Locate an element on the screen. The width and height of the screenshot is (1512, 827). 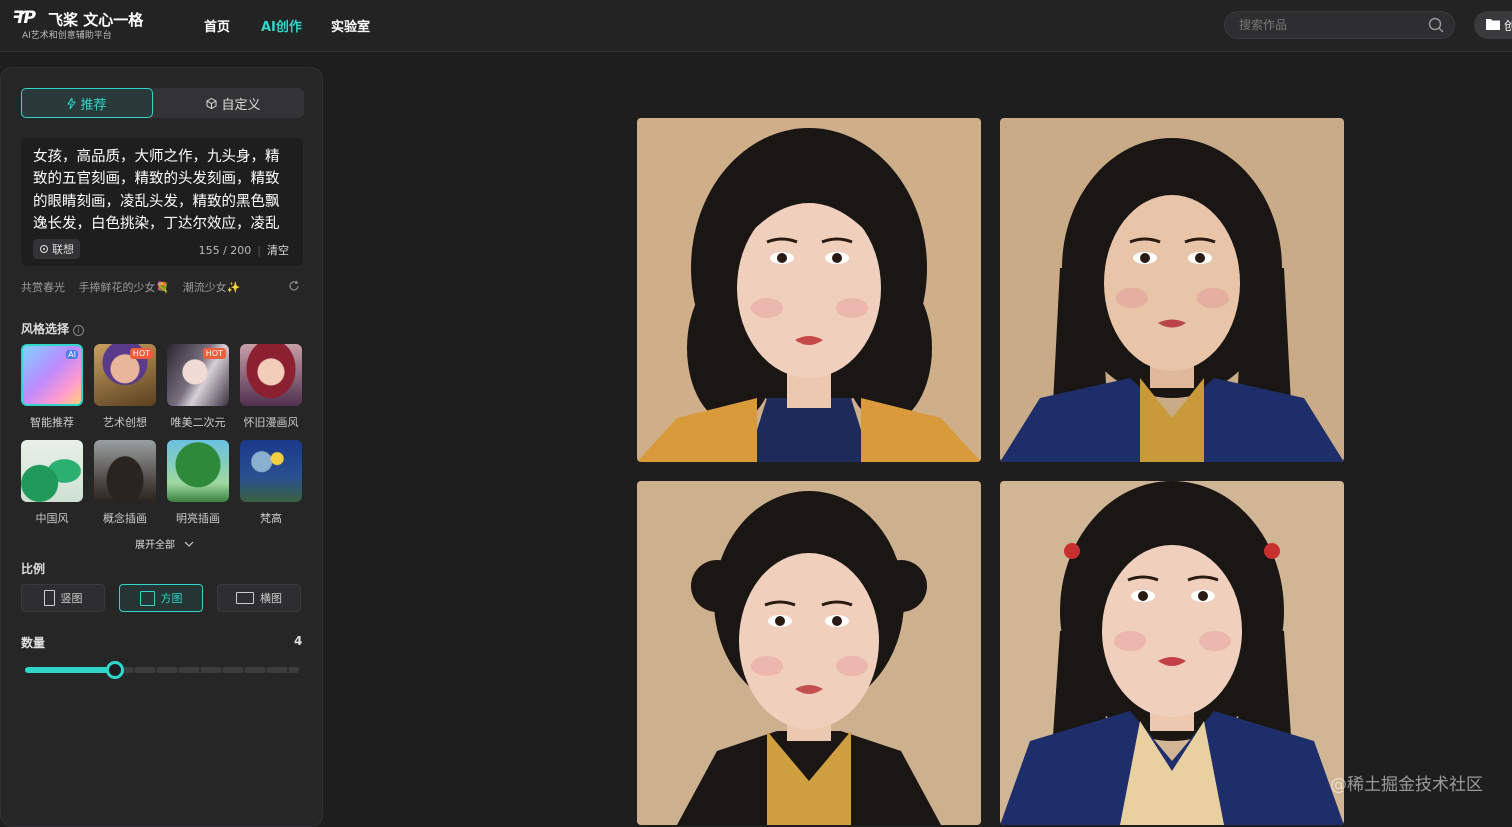
style-title-label: 风格选择 is located at coordinates (45, 329).